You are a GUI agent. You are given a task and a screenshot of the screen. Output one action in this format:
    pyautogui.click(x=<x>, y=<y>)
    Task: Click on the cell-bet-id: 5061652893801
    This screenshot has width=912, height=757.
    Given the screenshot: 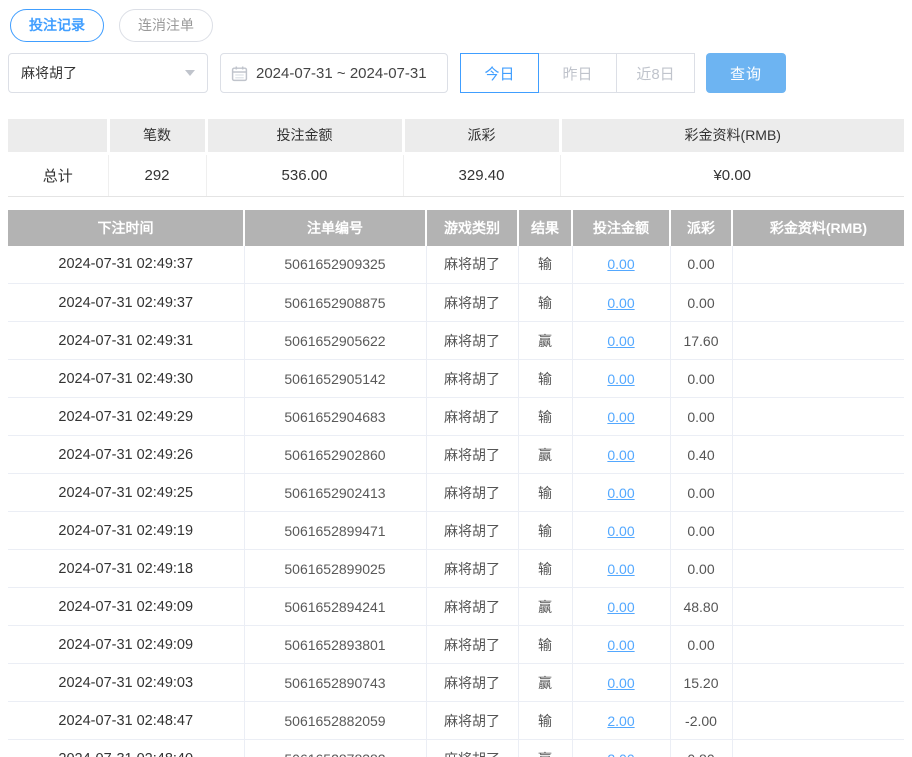 What is the action you would take?
    pyautogui.click(x=334, y=644)
    